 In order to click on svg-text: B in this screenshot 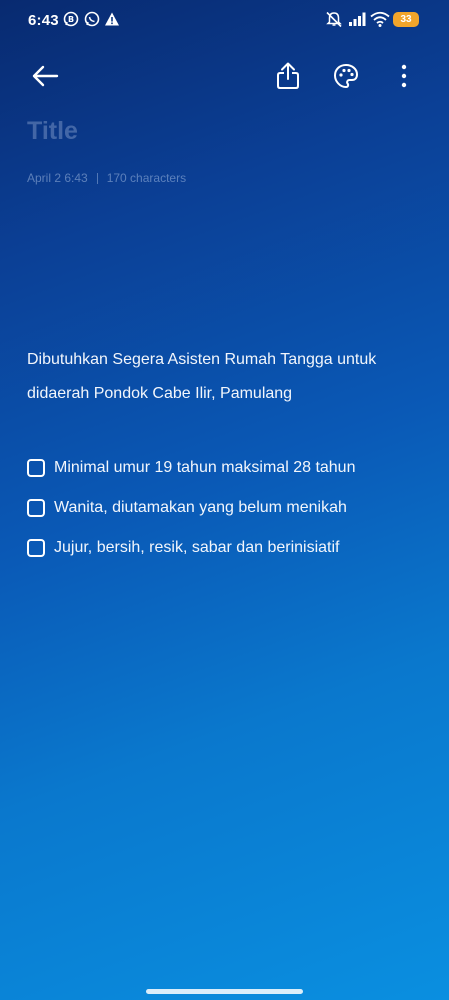, I will do `click(71, 19)`.